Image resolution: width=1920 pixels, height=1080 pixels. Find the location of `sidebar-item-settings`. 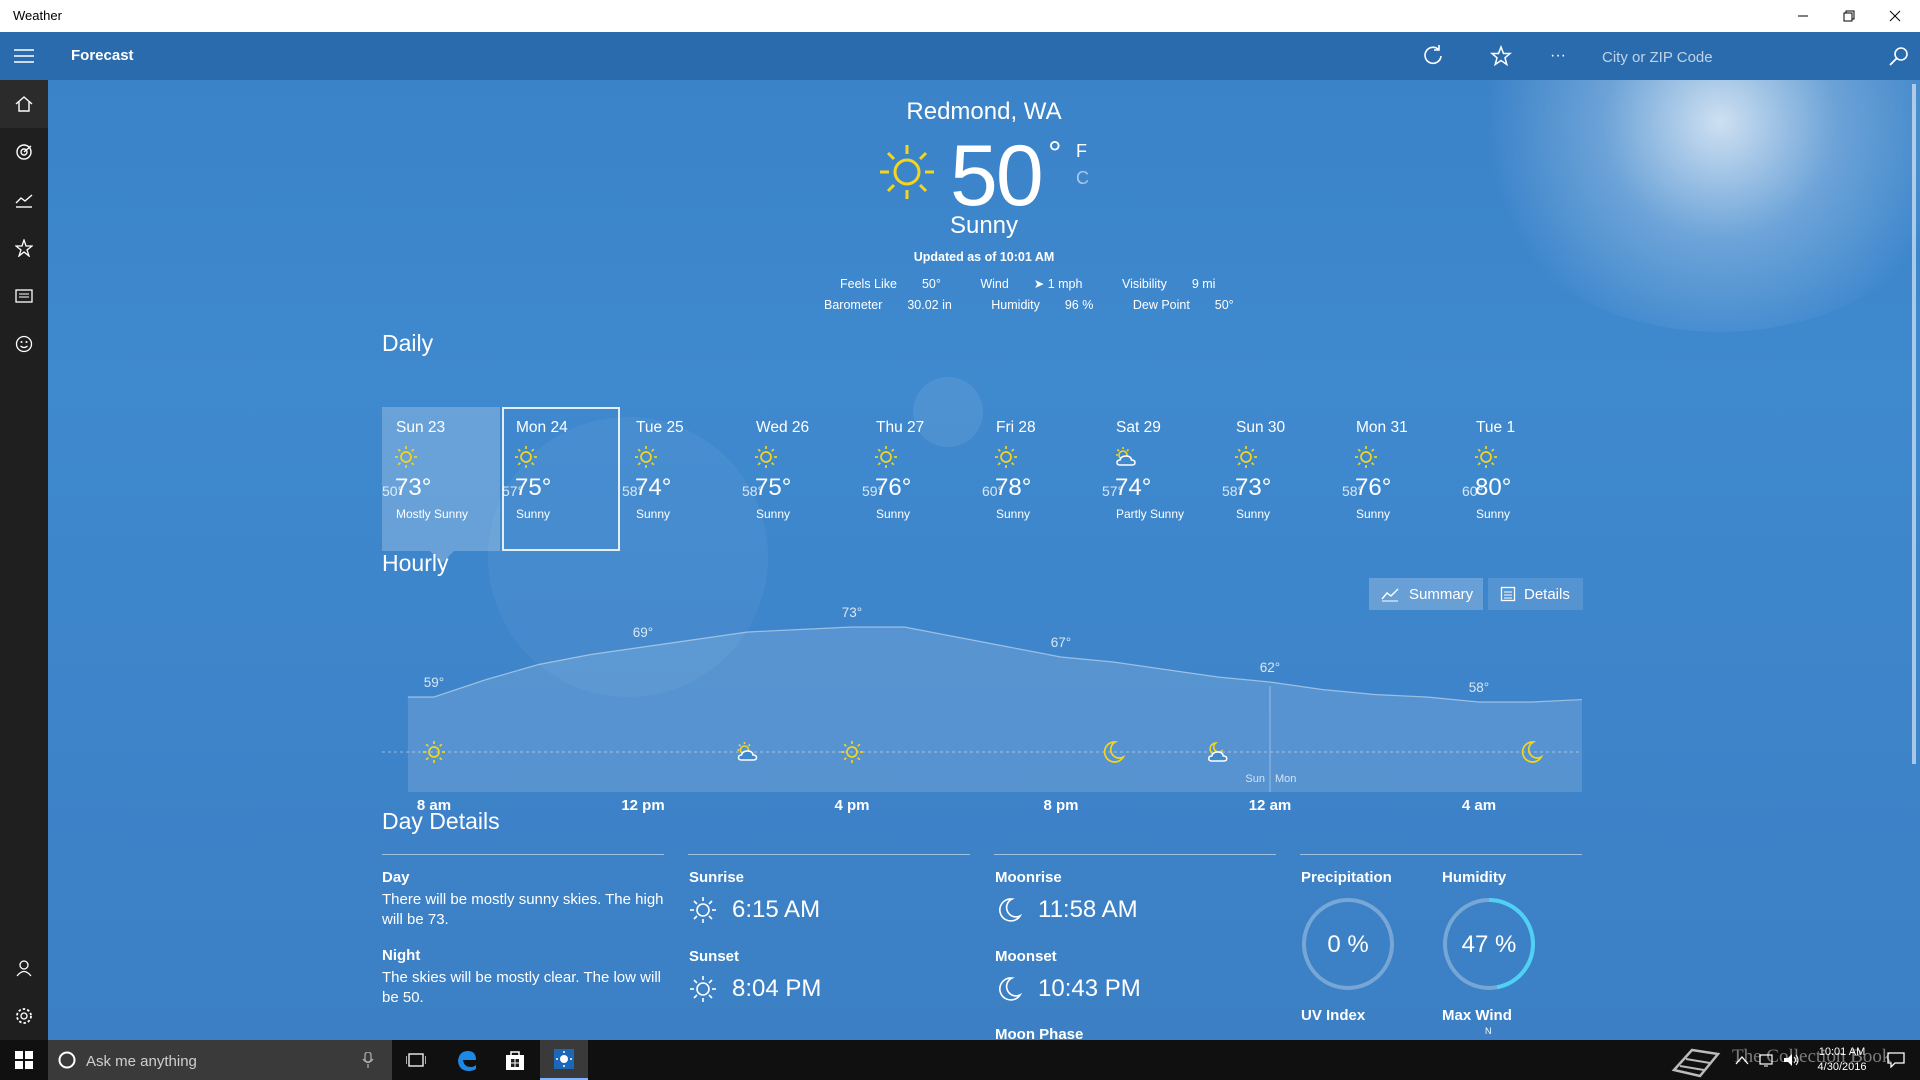

sidebar-item-settings is located at coordinates (24, 1016).